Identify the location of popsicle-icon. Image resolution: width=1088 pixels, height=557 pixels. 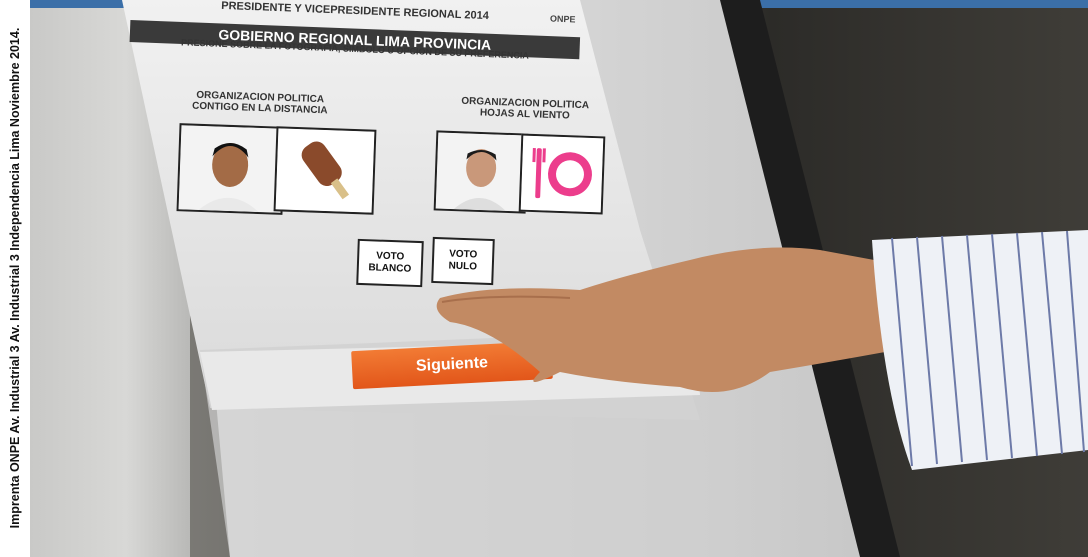
(325, 170).